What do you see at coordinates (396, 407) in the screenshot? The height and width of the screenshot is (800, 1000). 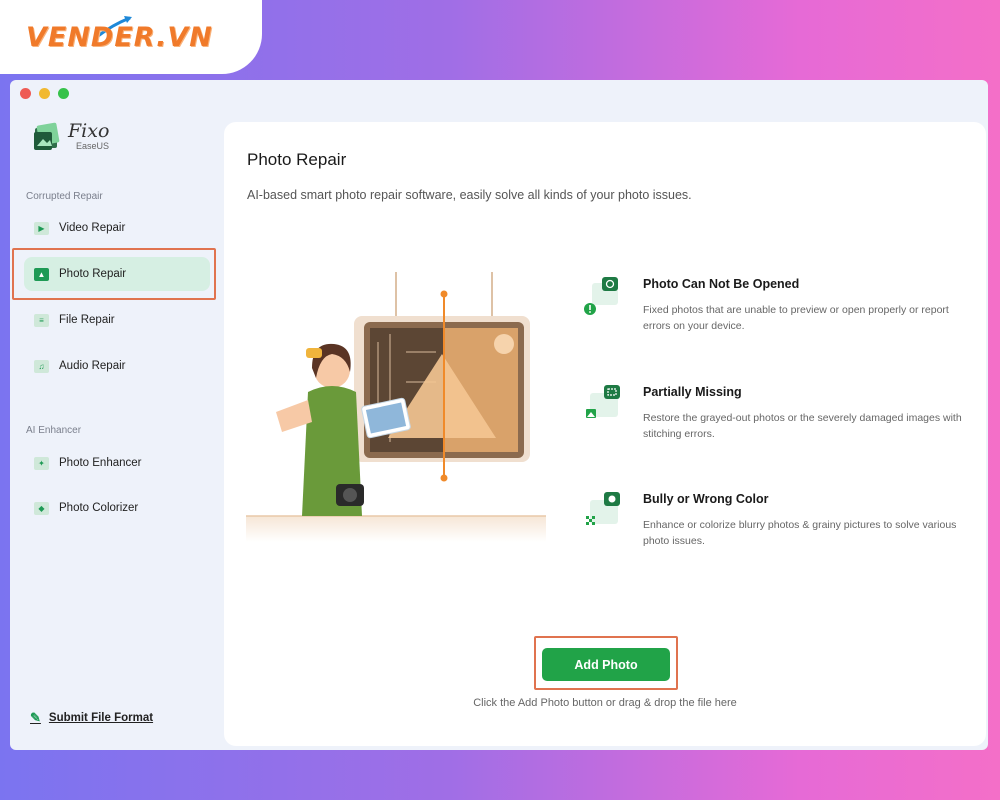 I see `repair-illustration` at bounding box center [396, 407].